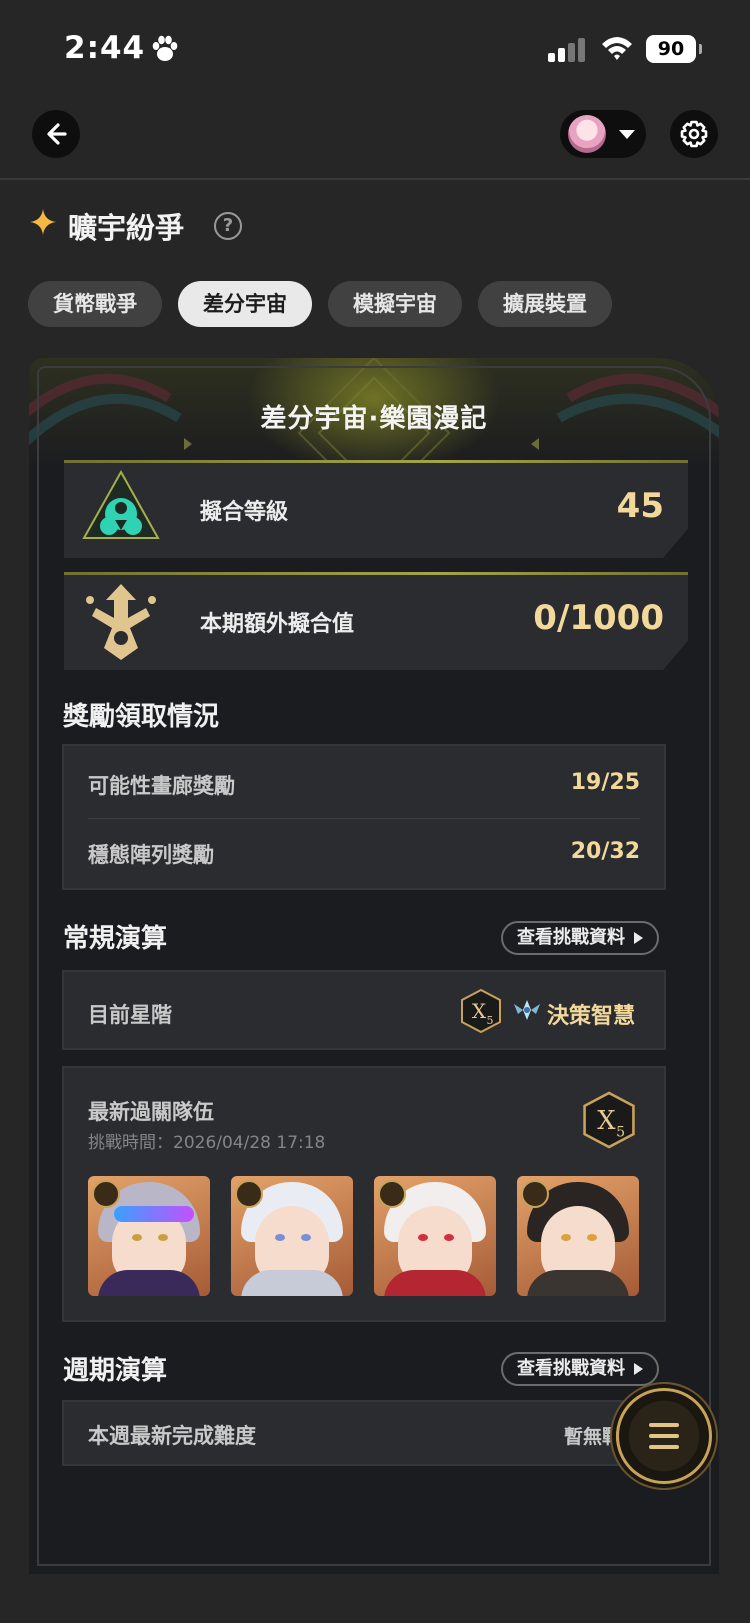 Image resolution: width=750 pixels, height=1623 pixels. I want to click on view-challenge-data-button: 查看挑戰資料, so click(580, 938).